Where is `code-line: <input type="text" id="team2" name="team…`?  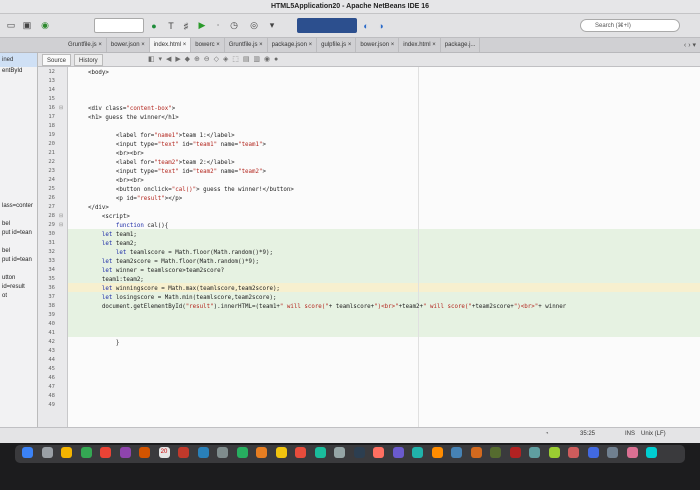
code-line: <input type="text" id="team2" name="team… is located at coordinates (170, 172).